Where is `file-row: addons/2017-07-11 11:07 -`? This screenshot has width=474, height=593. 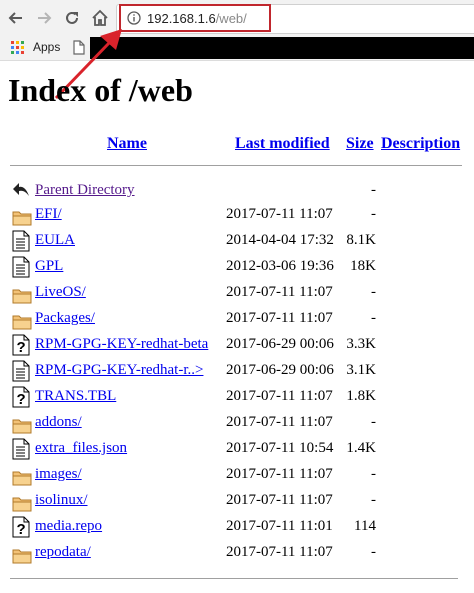 file-row: addons/2017-07-11 11:07 - is located at coordinates (237, 424).